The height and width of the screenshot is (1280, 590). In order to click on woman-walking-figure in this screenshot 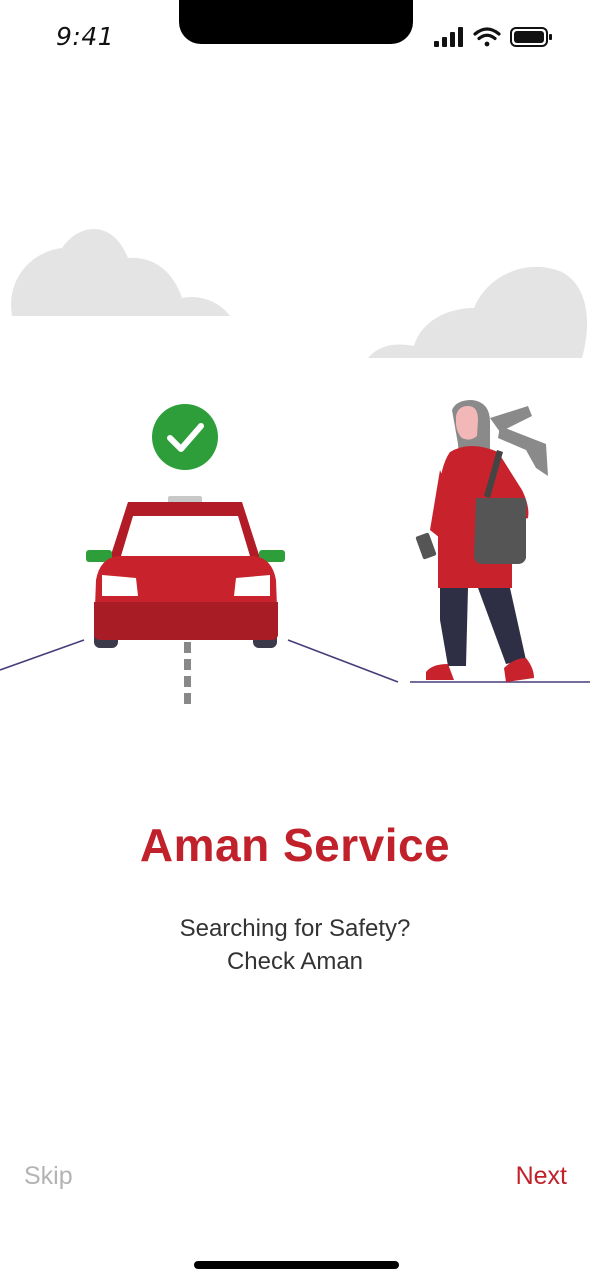, I will do `click(481, 541)`.